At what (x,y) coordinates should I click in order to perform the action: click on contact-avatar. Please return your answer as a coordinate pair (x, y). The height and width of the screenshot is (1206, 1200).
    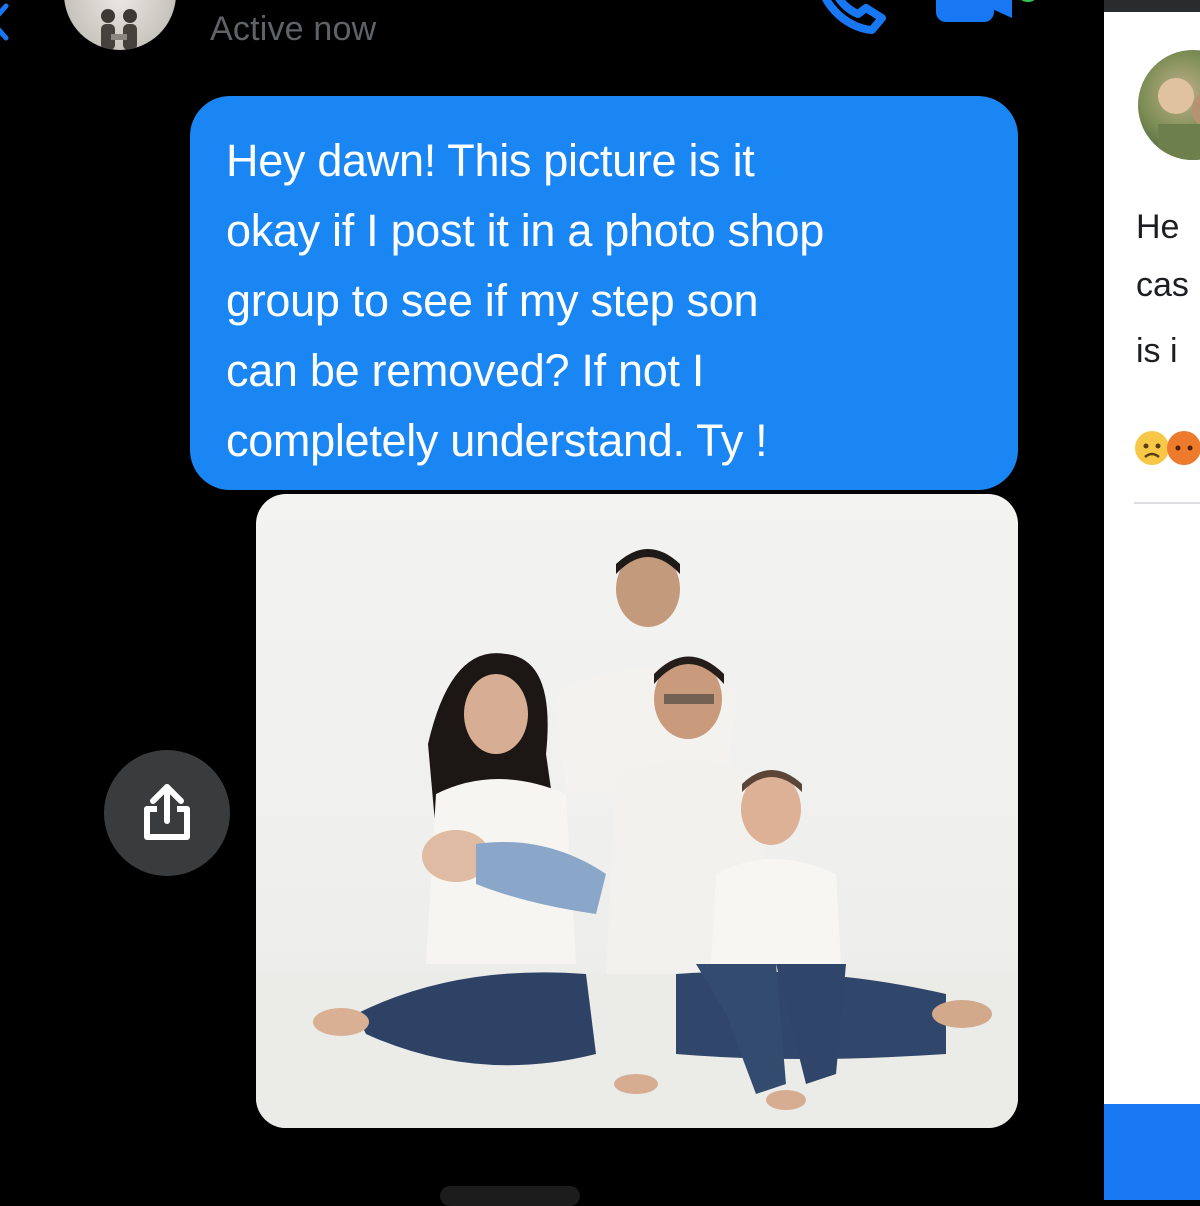
    Looking at the image, I should click on (120, 25).